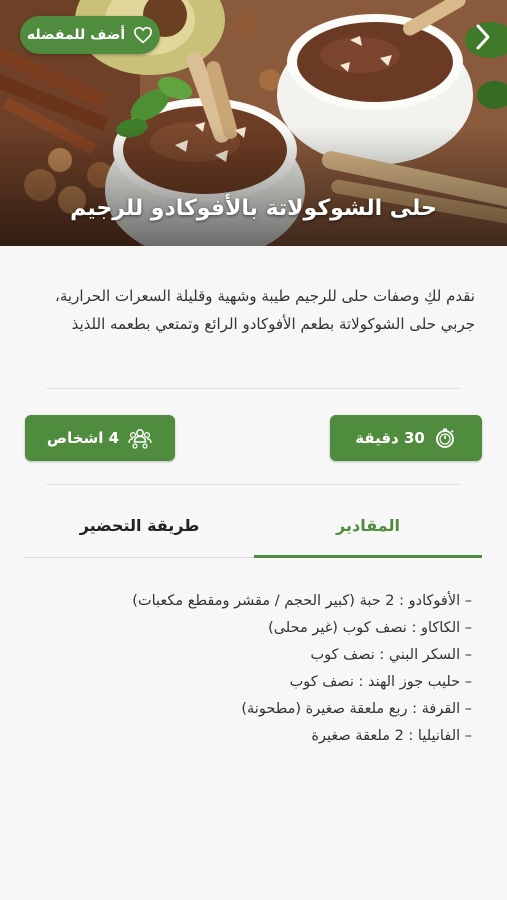  I want to click on list-item: – القرفة : ربع ملعقة صغيرة (مطحونة), so click(356, 709).